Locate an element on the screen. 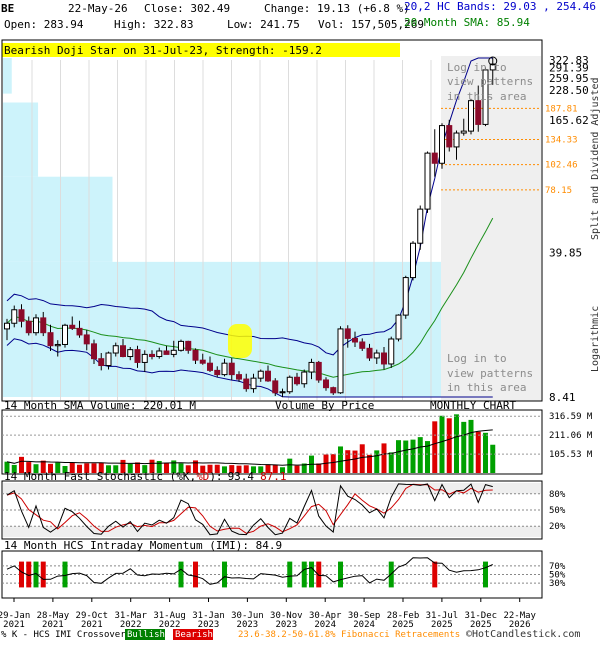 The height and width of the screenshot is (645, 600). x-tick-label-year-6: 2023 is located at coordinates (248, 625).